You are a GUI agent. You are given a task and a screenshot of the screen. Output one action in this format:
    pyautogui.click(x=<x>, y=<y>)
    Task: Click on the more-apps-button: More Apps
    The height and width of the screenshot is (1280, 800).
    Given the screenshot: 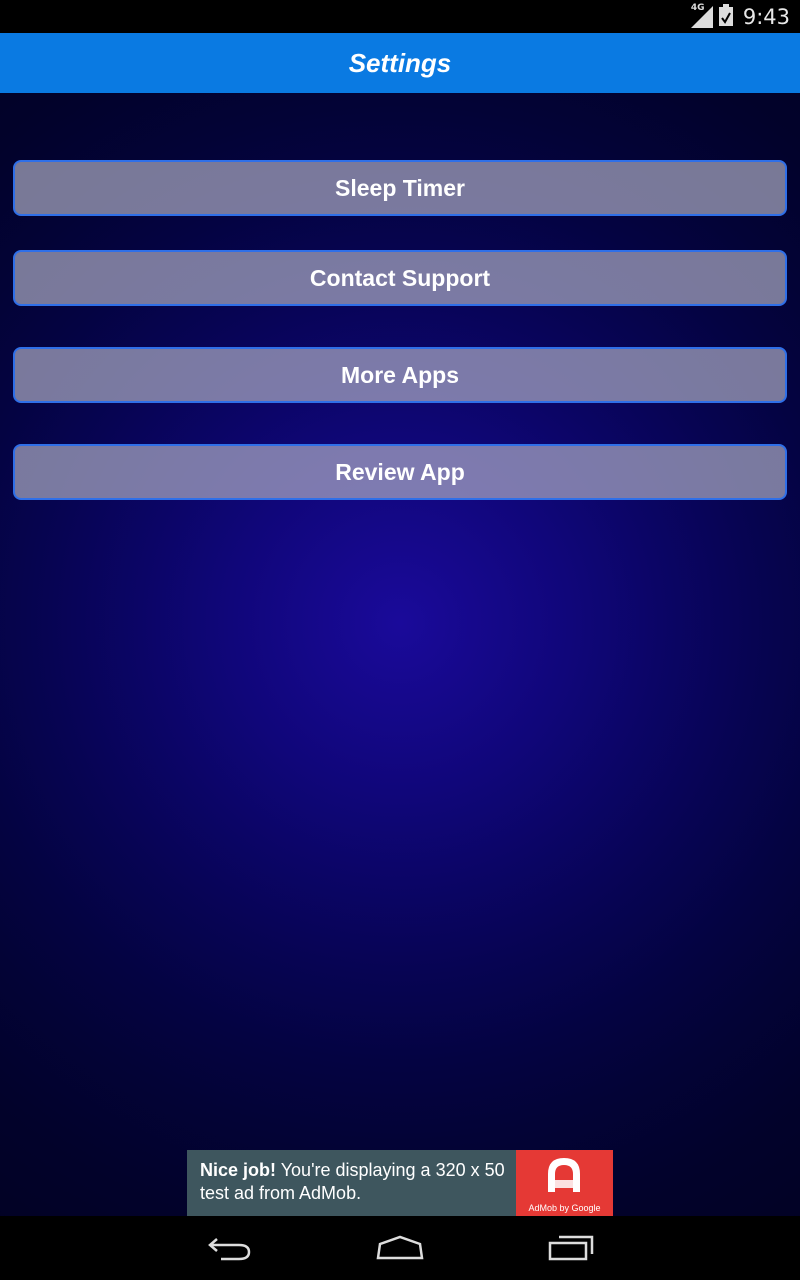 What is the action you would take?
    pyautogui.click(x=400, y=375)
    